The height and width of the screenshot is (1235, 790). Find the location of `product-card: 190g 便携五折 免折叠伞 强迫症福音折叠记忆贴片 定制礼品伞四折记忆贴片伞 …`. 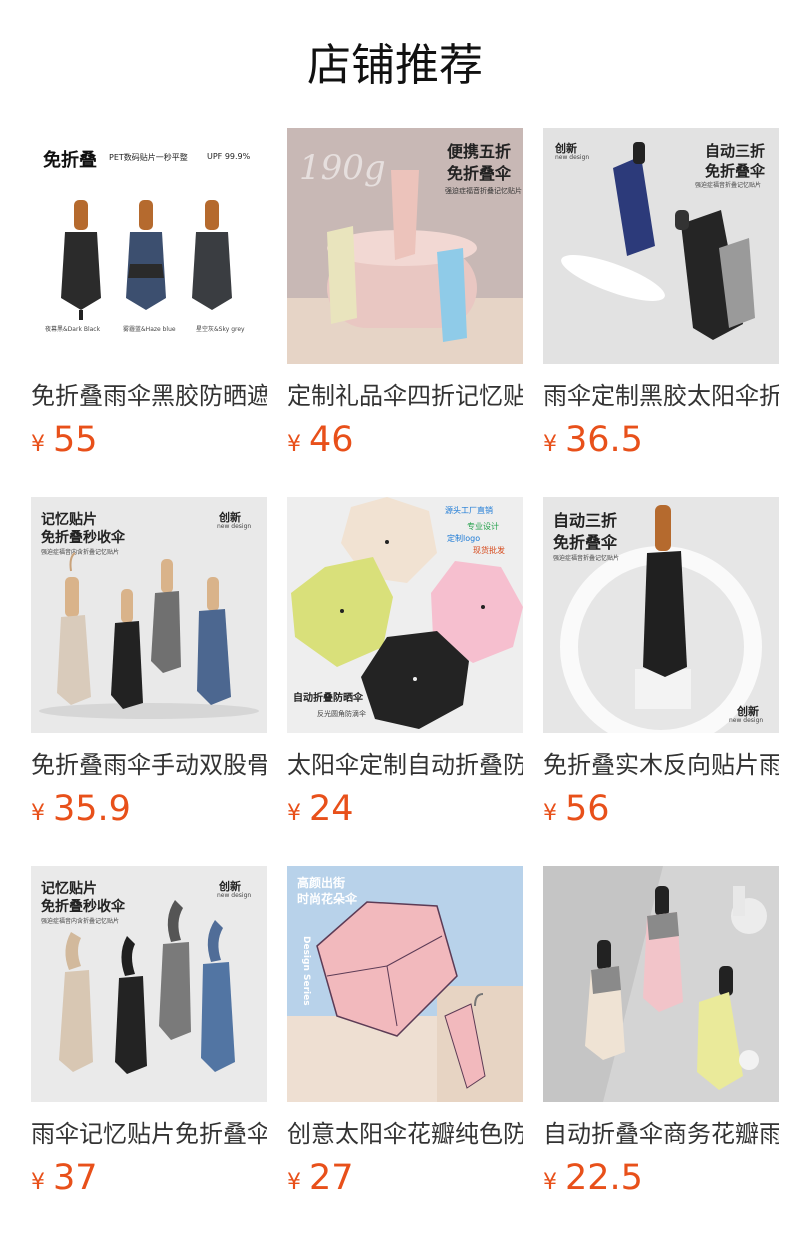

product-card: 190g 便携五折 免折叠伞 强迫症福音折叠记忆贴片 定制礼品伞四折记忆贴片伞 … is located at coordinates (405, 312).